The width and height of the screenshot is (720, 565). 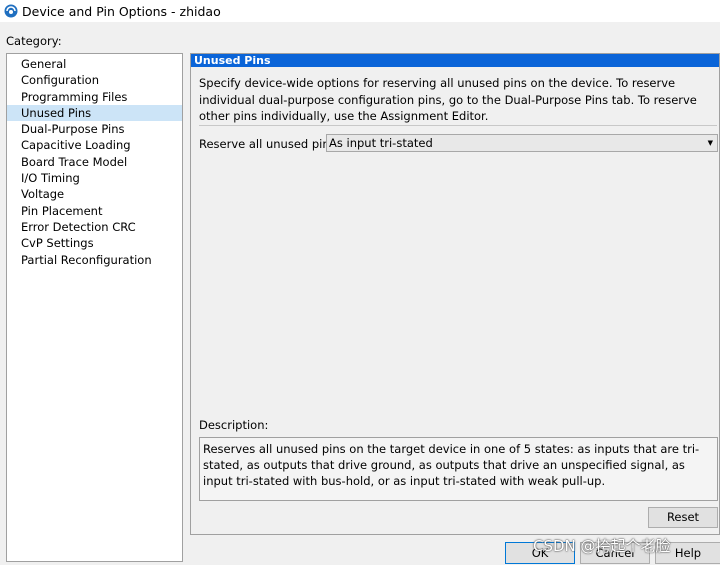 I want to click on category-item: Board Trace Model, so click(x=94, y=162).